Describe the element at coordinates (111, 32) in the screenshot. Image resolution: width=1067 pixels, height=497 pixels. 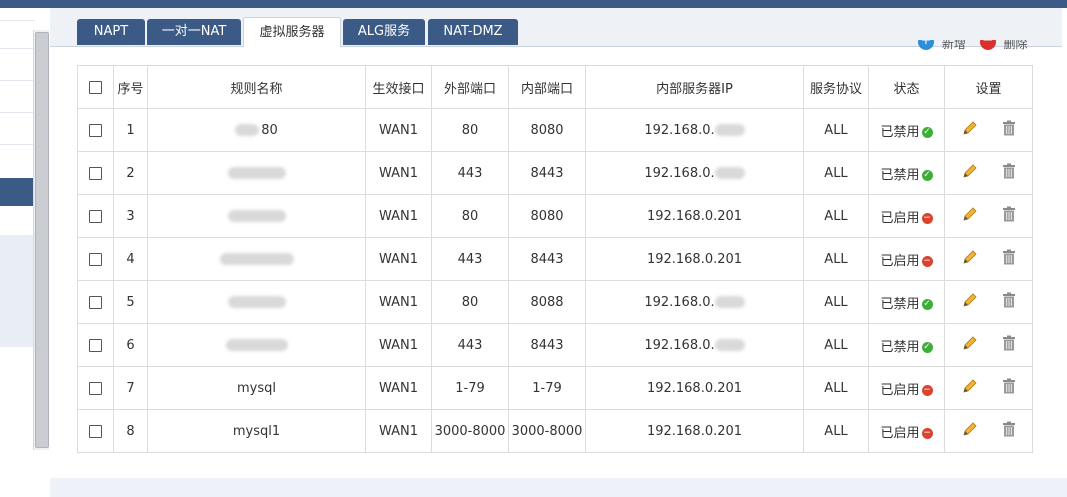
I see `tab-napt: NAPT` at that location.